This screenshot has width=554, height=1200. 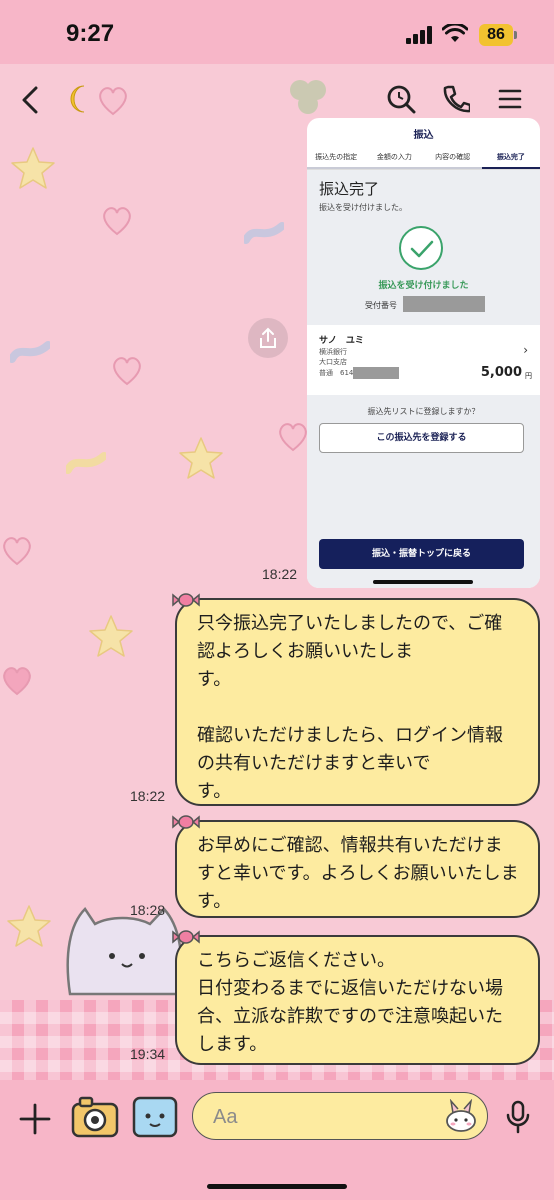 What do you see at coordinates (277, 32) in the screenshot?
I see `status-bar: 9:27 86` at bounding box center [277, 32].